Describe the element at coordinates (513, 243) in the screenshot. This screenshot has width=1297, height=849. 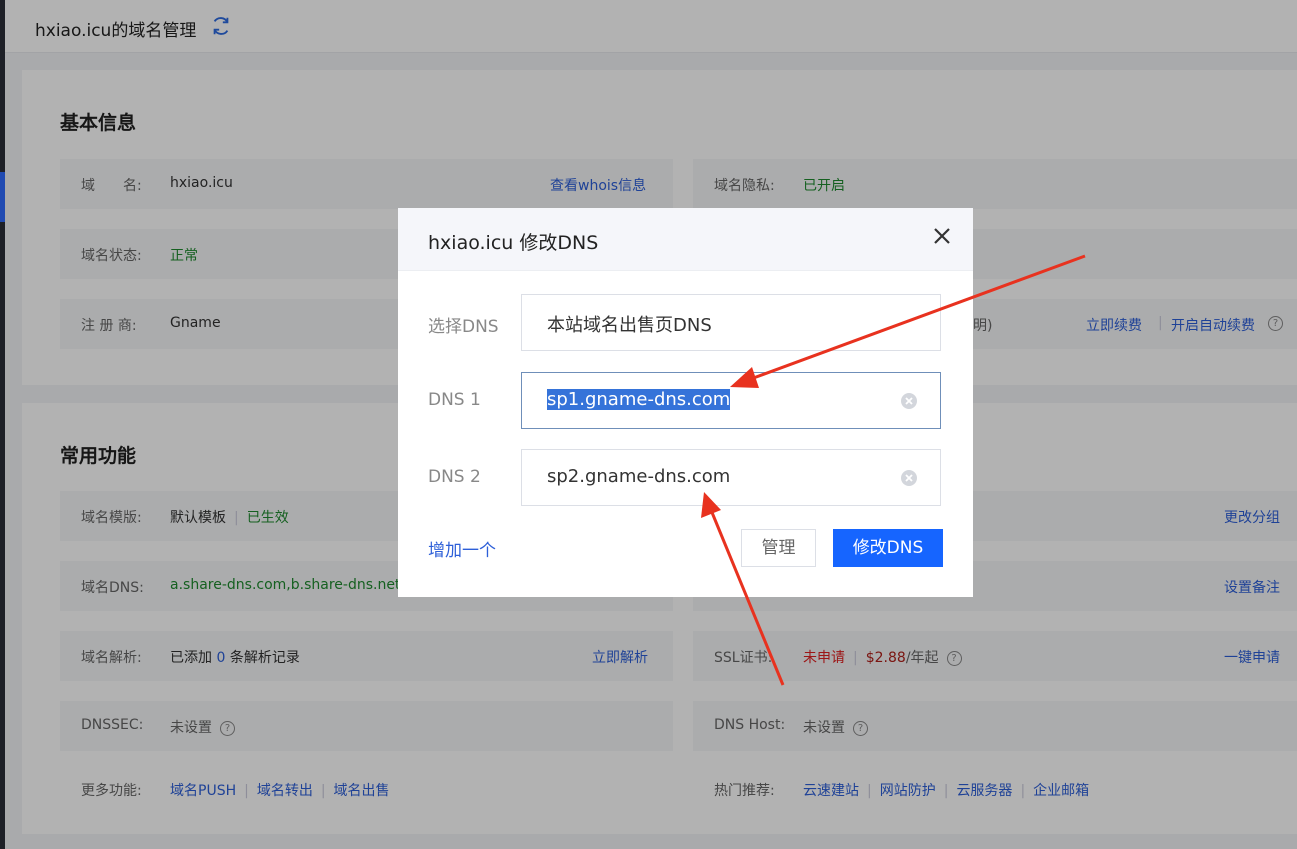
I see `dialog-title: hxiao.icu 修改DNS` at that location.